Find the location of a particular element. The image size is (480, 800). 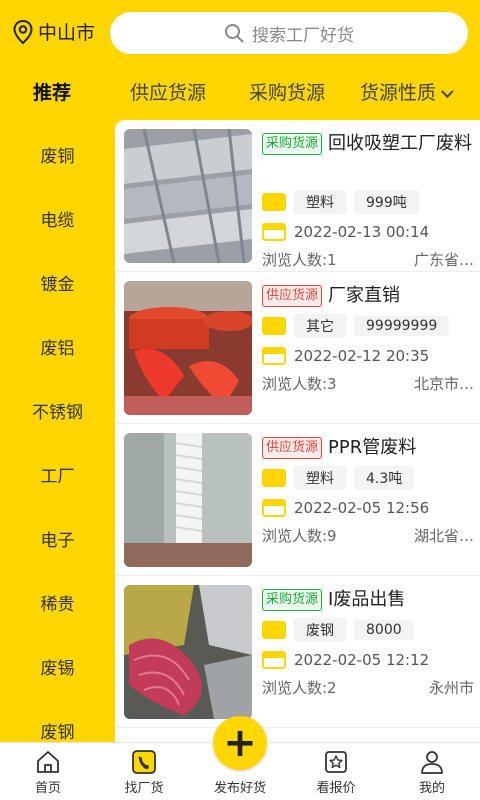

tab-label: 供应货源 is located at coordinates (168, 93).